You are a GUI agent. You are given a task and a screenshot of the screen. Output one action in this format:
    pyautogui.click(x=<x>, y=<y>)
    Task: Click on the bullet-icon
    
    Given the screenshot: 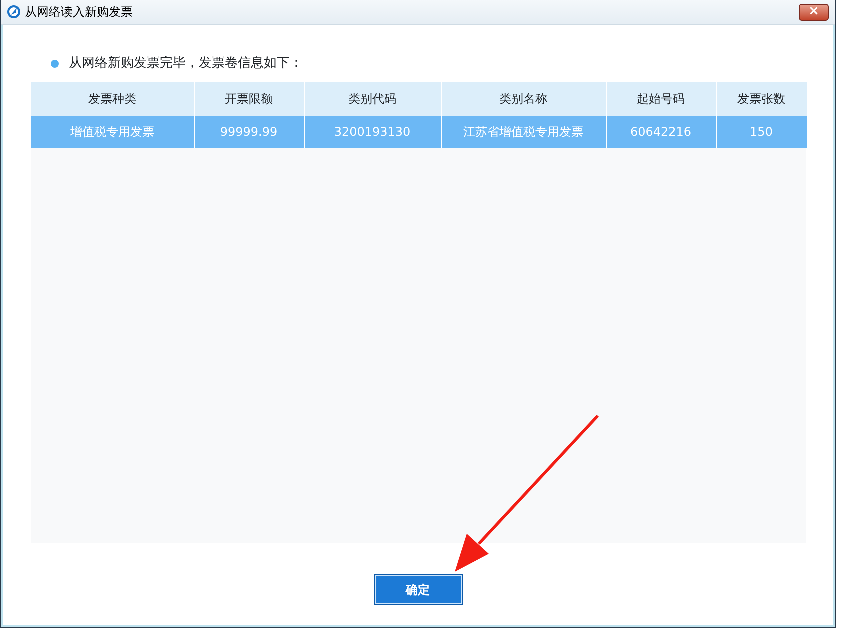 What is the action you would take?
    pyautogui.click(x=55, y=64)
    